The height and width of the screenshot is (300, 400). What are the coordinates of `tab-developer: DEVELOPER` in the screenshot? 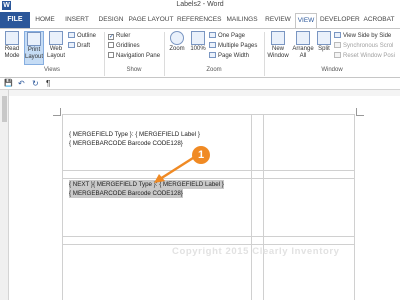 It's located at (340, 20).